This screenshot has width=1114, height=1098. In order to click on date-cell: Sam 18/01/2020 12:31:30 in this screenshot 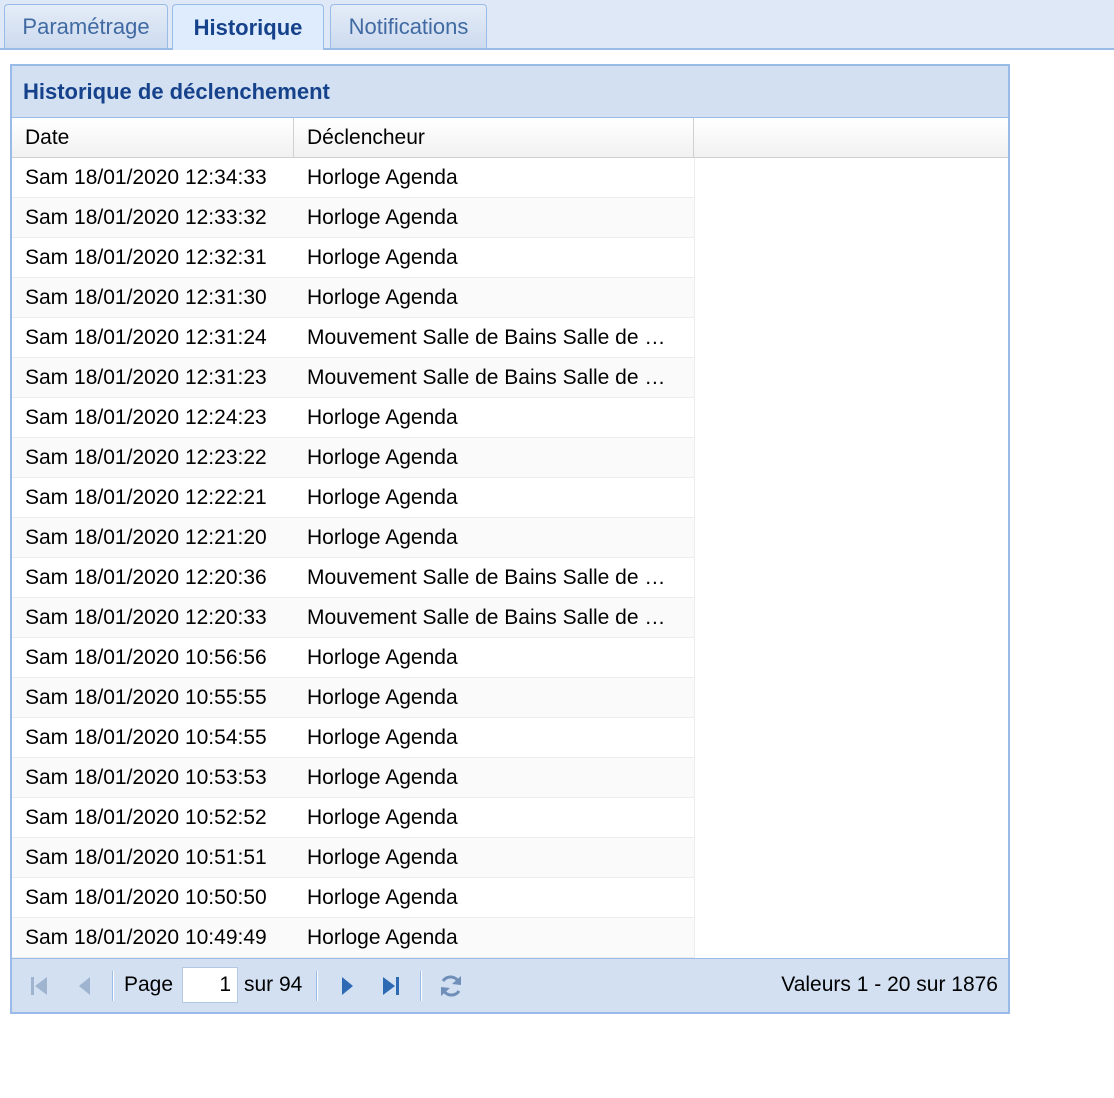, I will do `click(153, 298)`.